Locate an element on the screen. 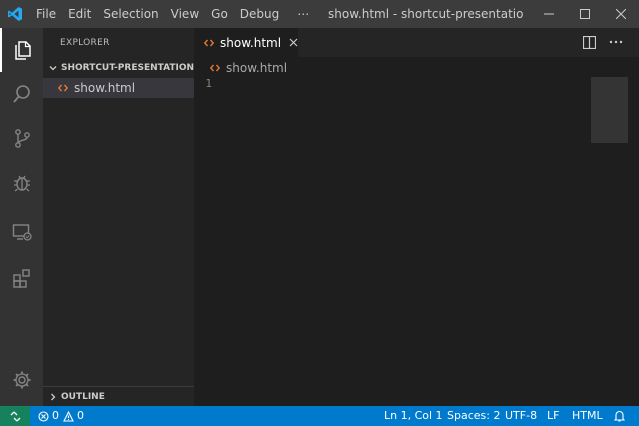  tab-close-icon is located at coordinates (293, 42).